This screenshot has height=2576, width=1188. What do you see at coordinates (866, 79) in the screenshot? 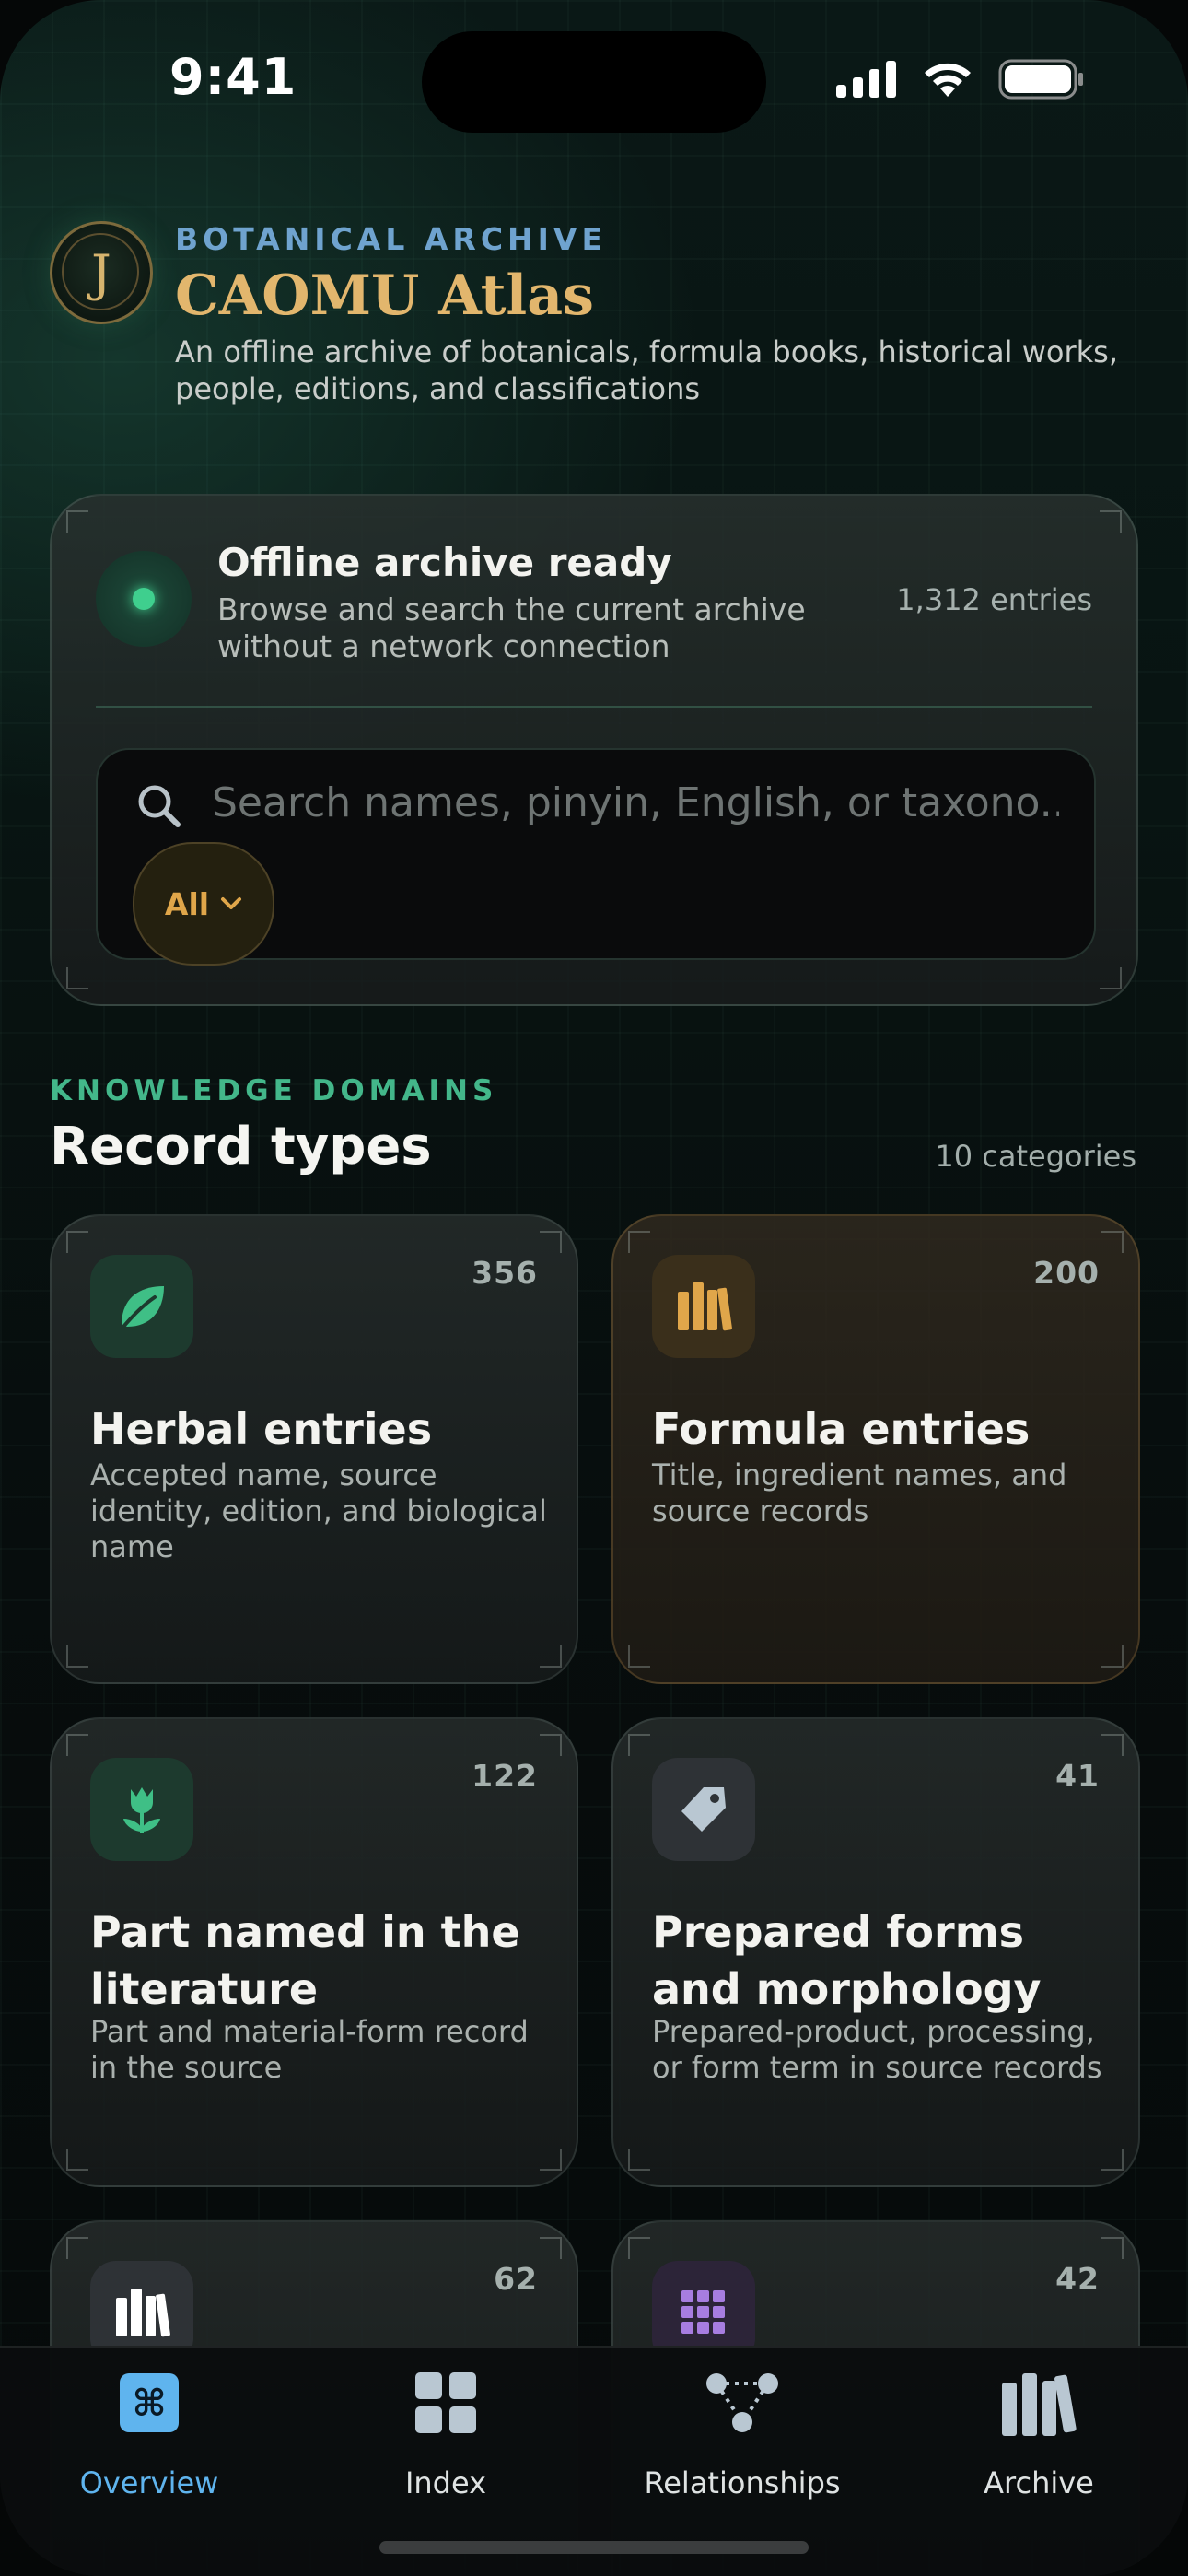
I see `signal-icon` at bounding box center [866, 79].